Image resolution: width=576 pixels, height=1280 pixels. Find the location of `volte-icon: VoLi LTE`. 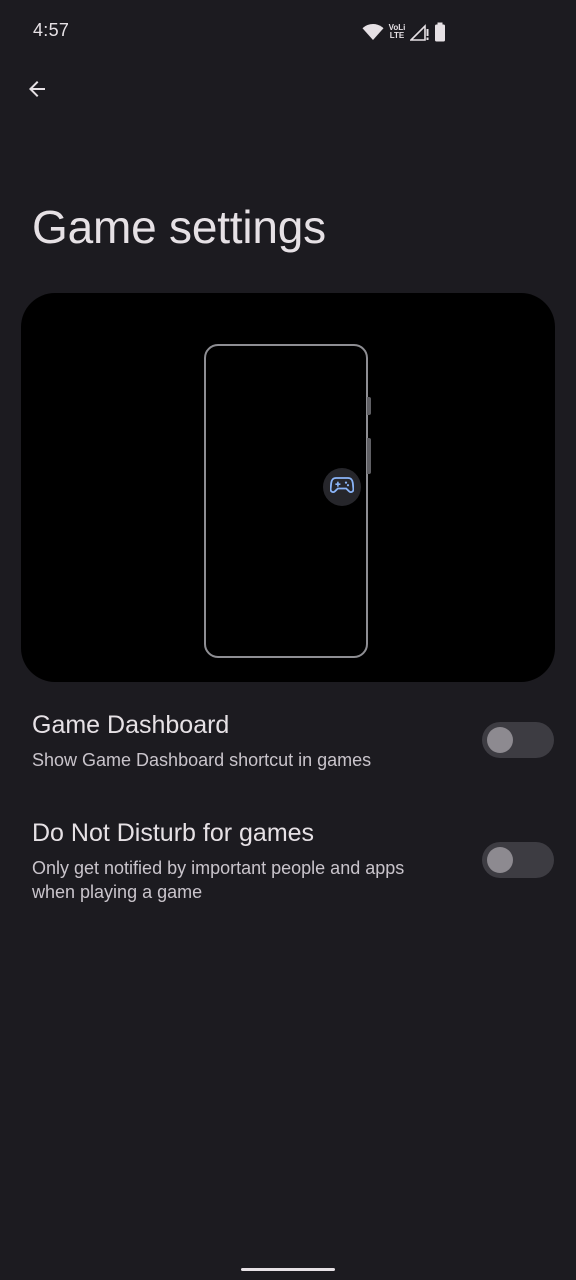

volte-icon: VoLi LTE is located at coordinates (397, 32).